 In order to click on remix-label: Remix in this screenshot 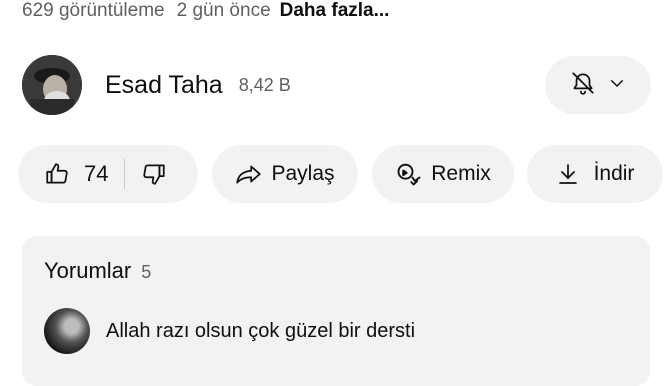, I will do `click(461, 173)`.